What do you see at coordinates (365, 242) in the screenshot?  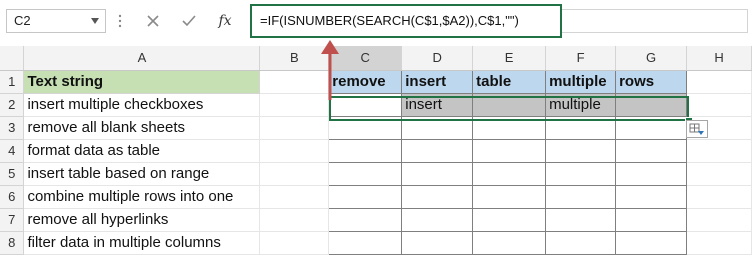 I see `cell-c8` at bounding box center [365, 242].